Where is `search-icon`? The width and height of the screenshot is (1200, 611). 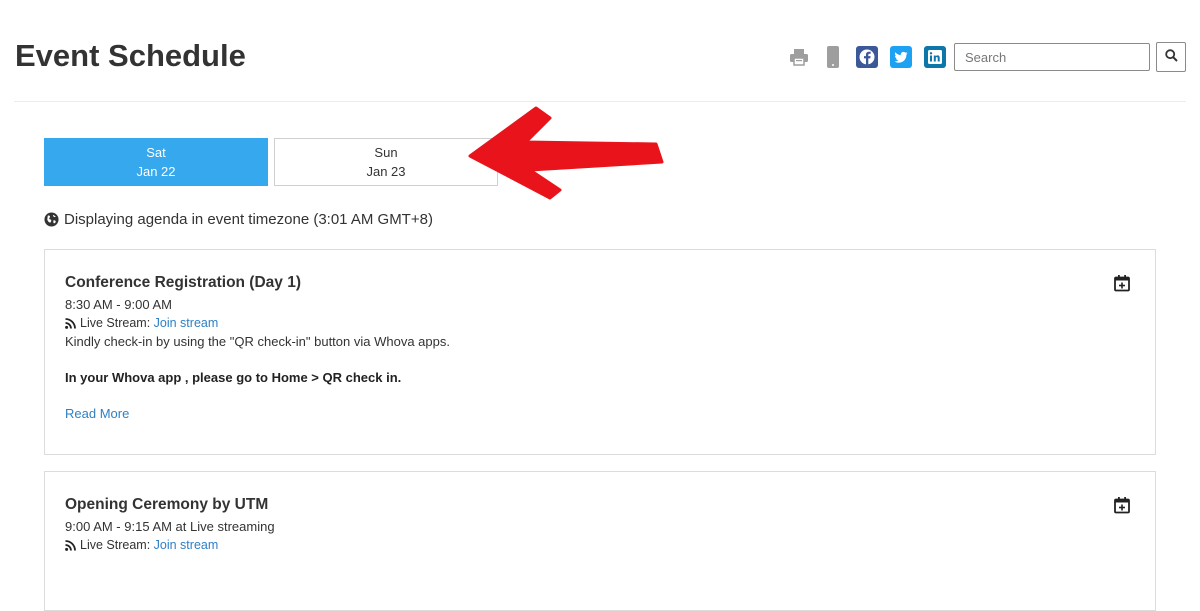 search-icon is located at coordinates (1171, 57).